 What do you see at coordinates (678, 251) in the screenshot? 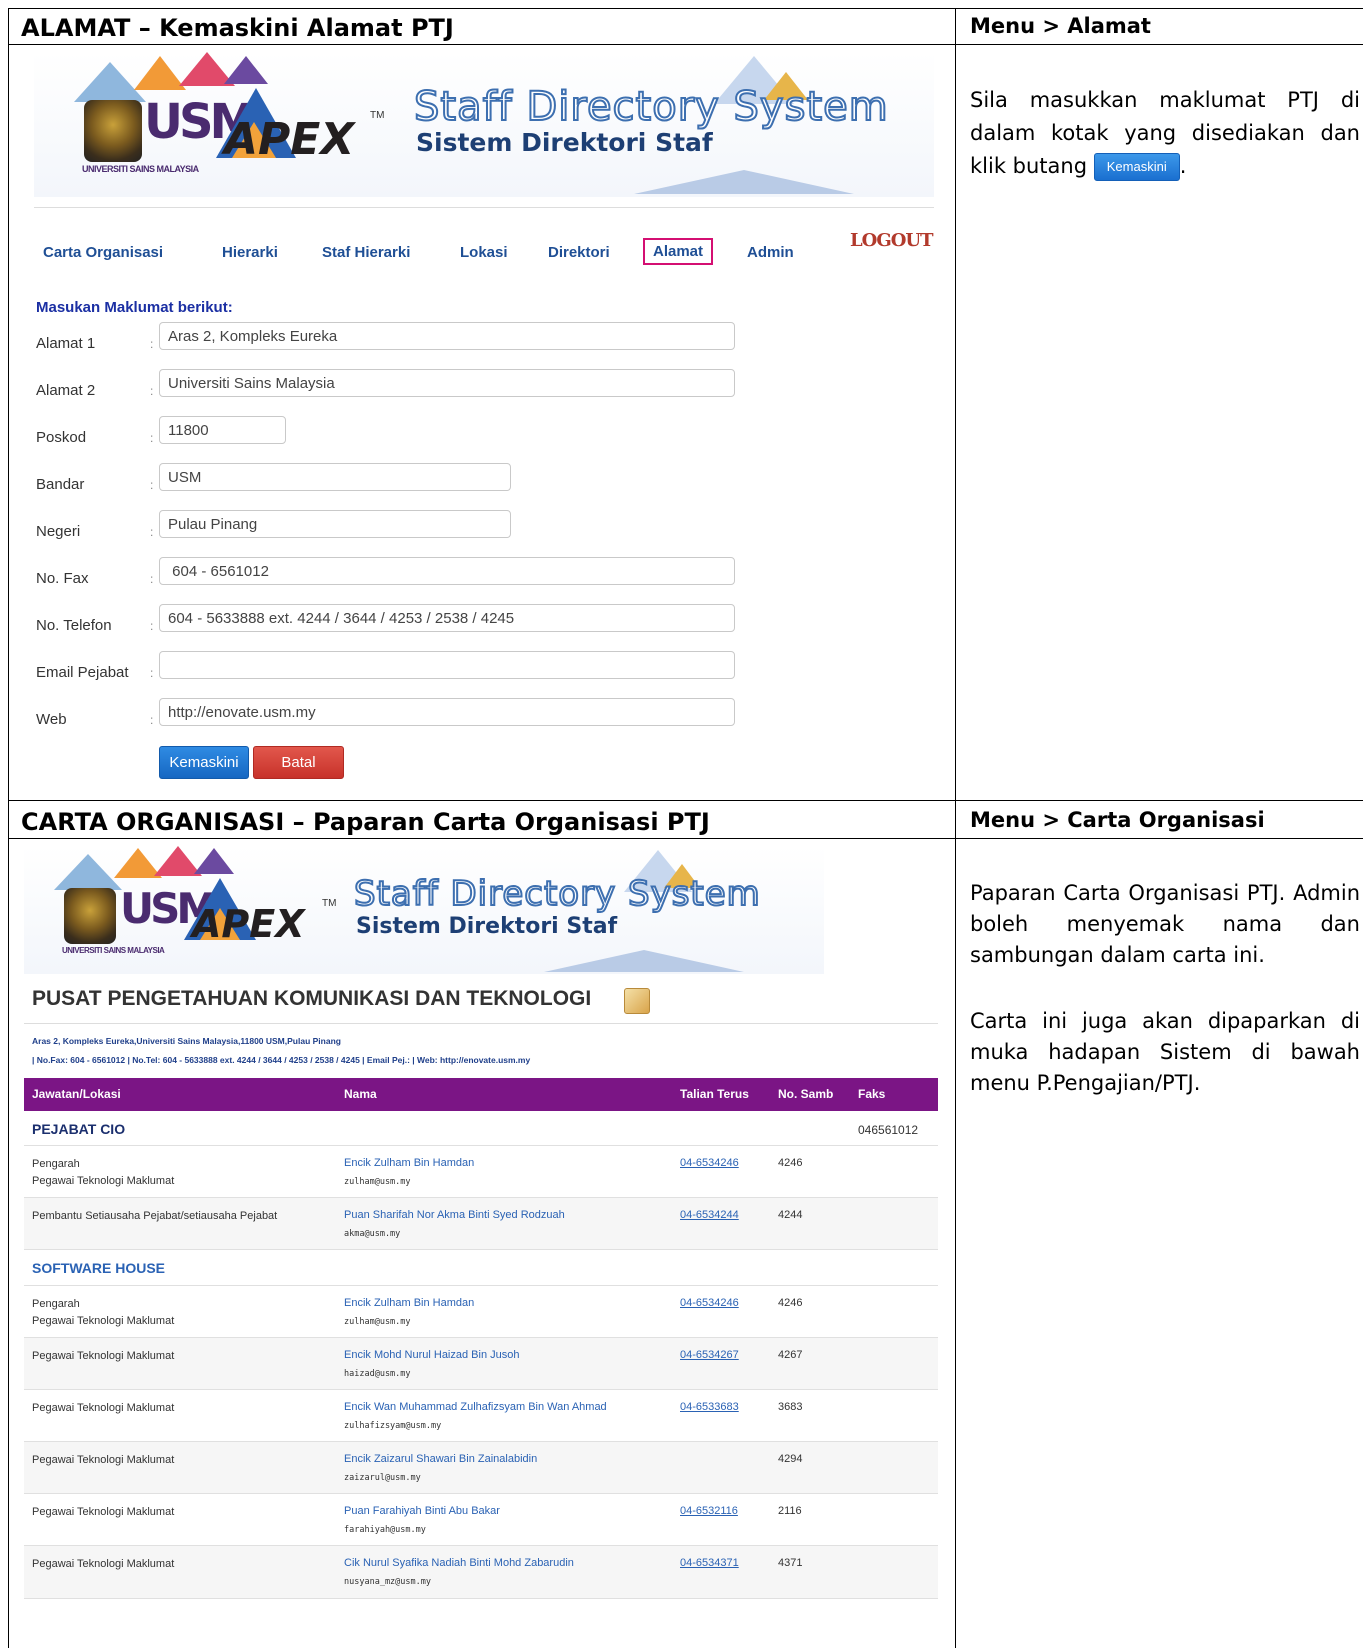
I see `nav-alamat: Alamat` at bounding box center [678, 251].